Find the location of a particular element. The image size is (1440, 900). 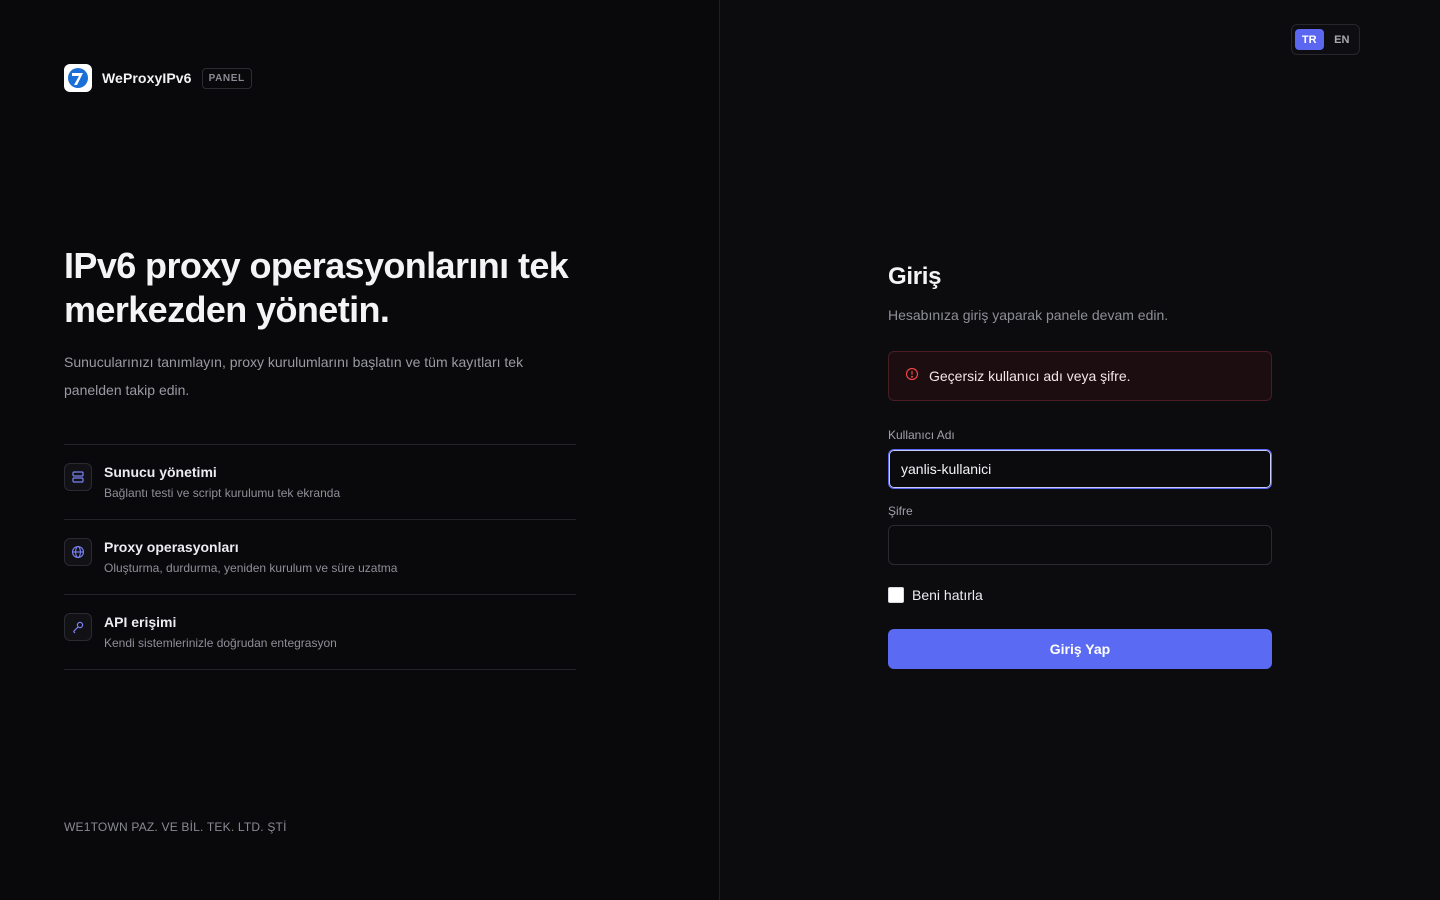

error-alert: Geçersiz kullanıcı adı veya şifre. is located at coordinates (1080, 376).